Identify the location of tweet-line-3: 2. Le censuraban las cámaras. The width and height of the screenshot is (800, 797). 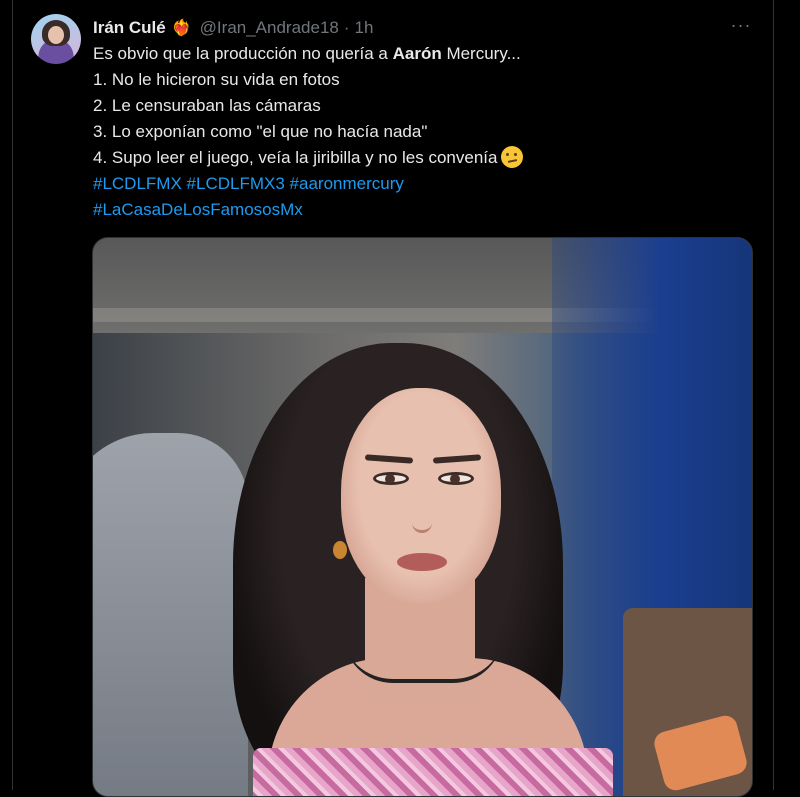
(207, 105).